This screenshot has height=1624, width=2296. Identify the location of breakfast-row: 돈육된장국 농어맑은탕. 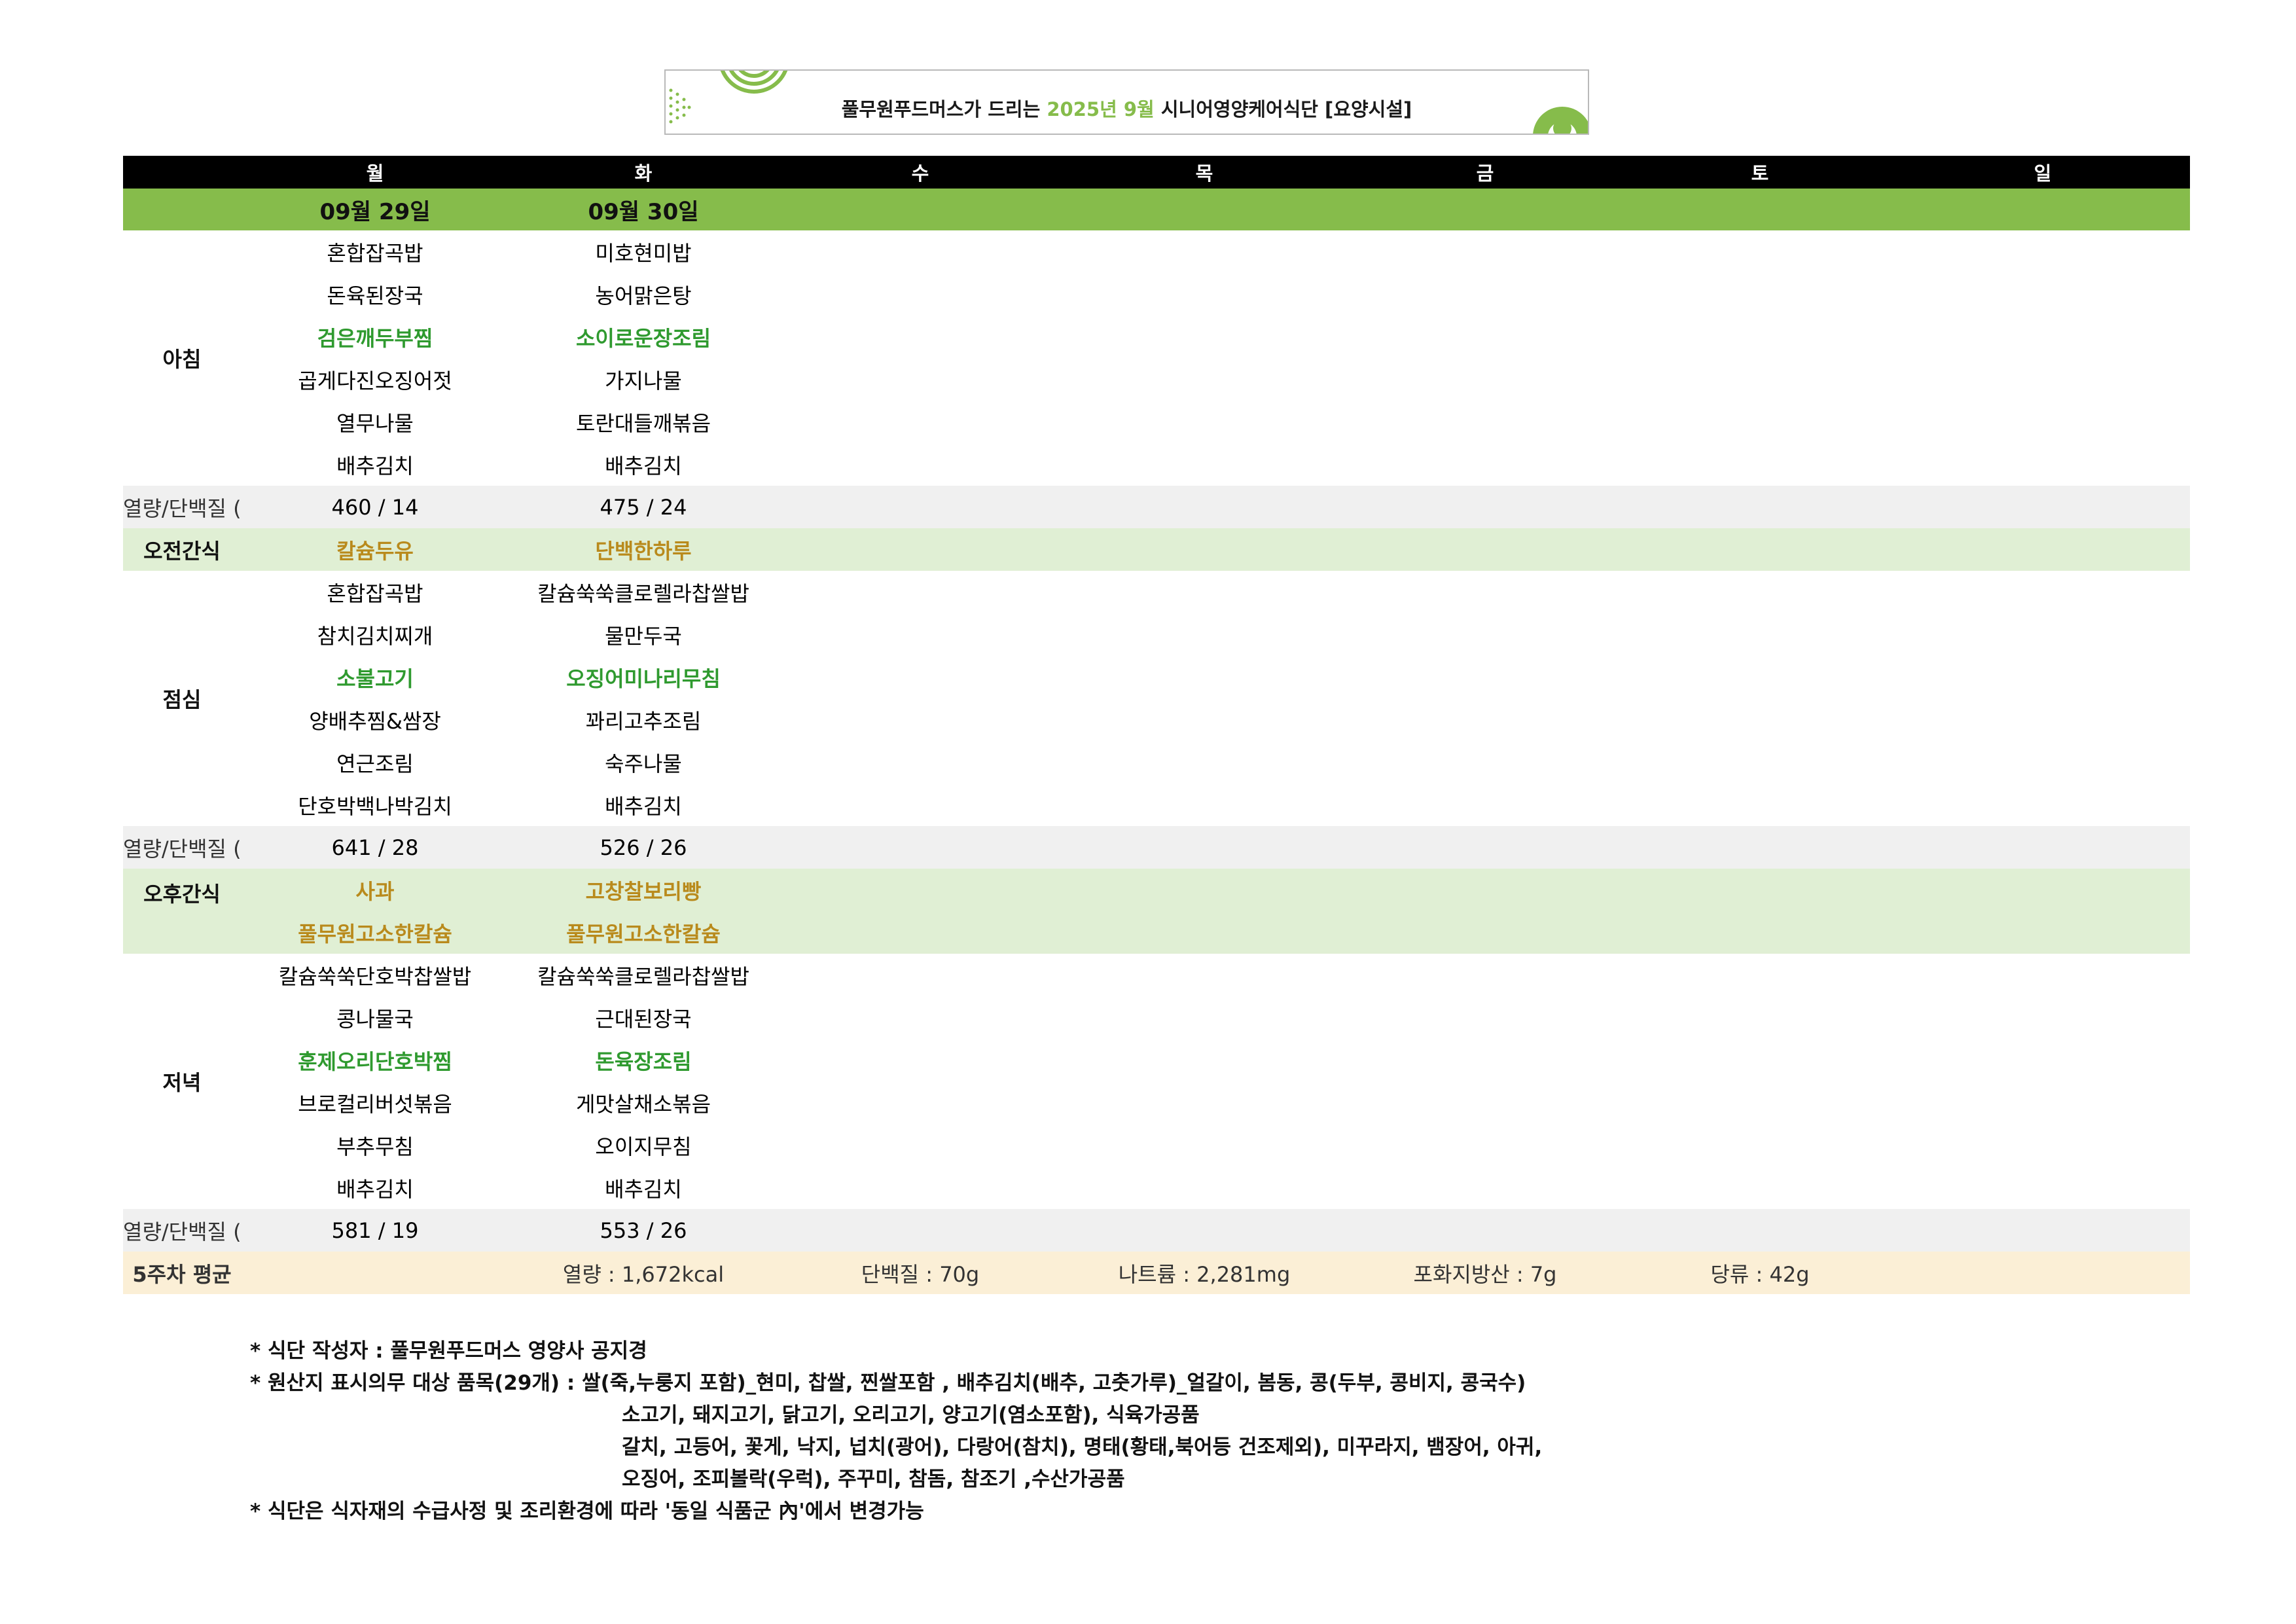
(1156, 294).